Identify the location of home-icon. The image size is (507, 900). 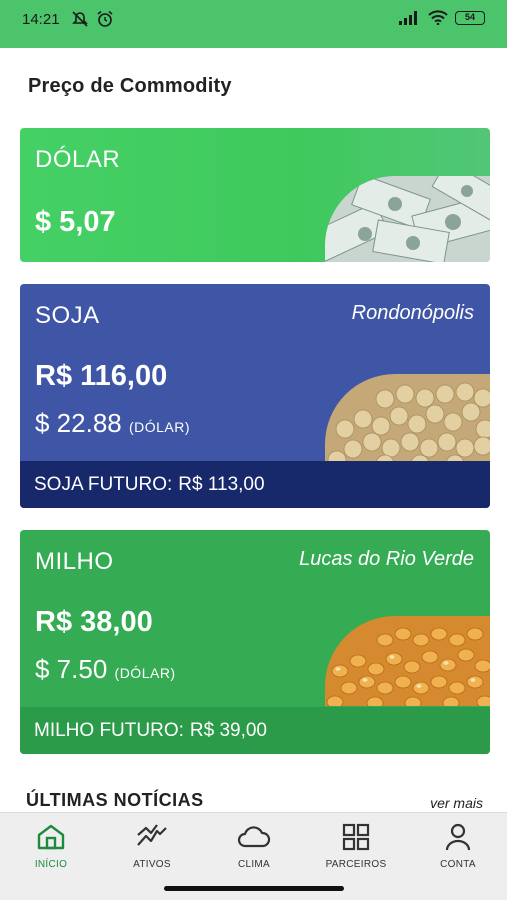
(51, 837).